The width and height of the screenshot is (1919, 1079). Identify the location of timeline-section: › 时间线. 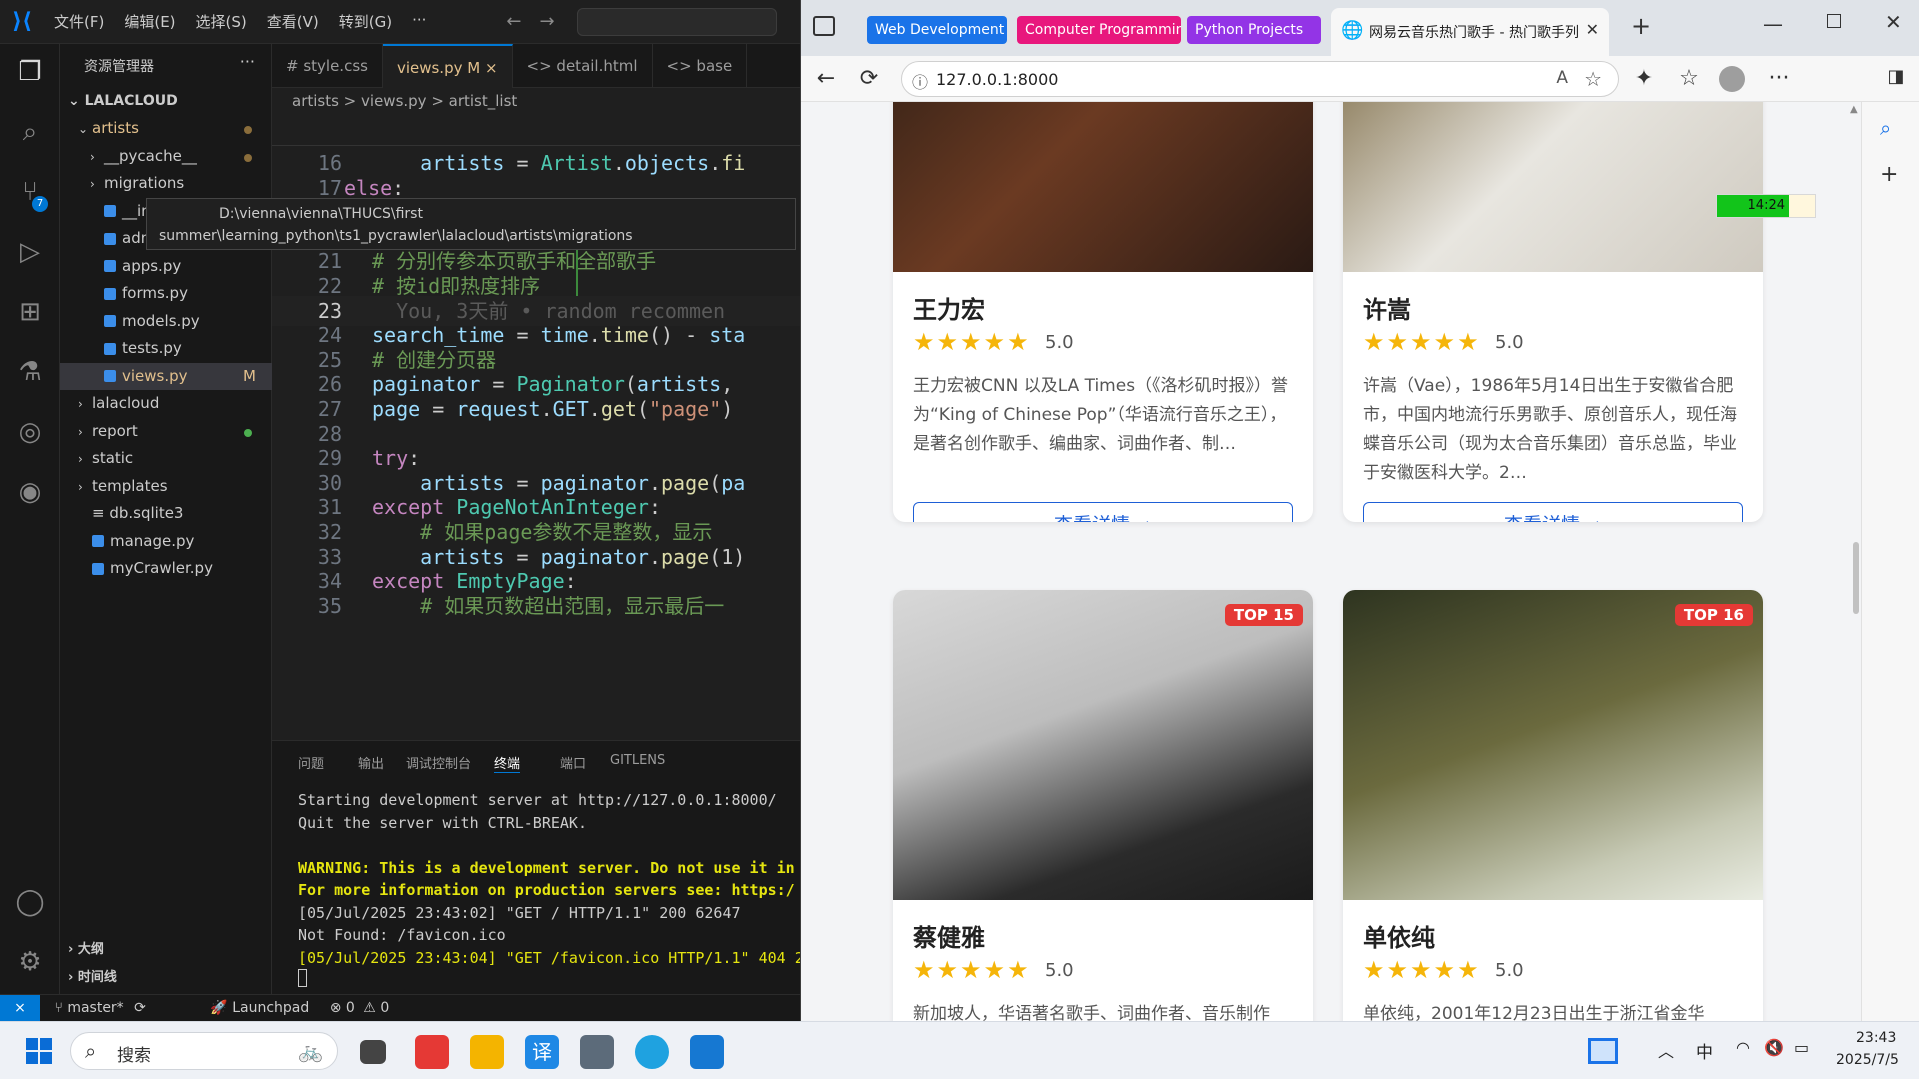
(166, 977).